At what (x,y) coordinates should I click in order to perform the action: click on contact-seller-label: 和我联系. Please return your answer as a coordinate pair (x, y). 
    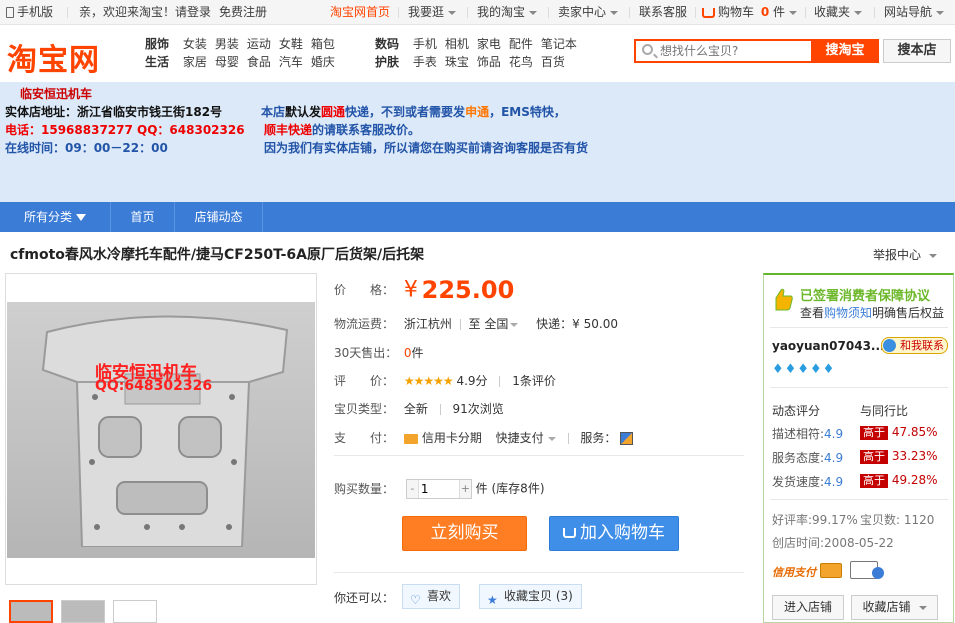
    Looking at the image, I should click on (922, 345).